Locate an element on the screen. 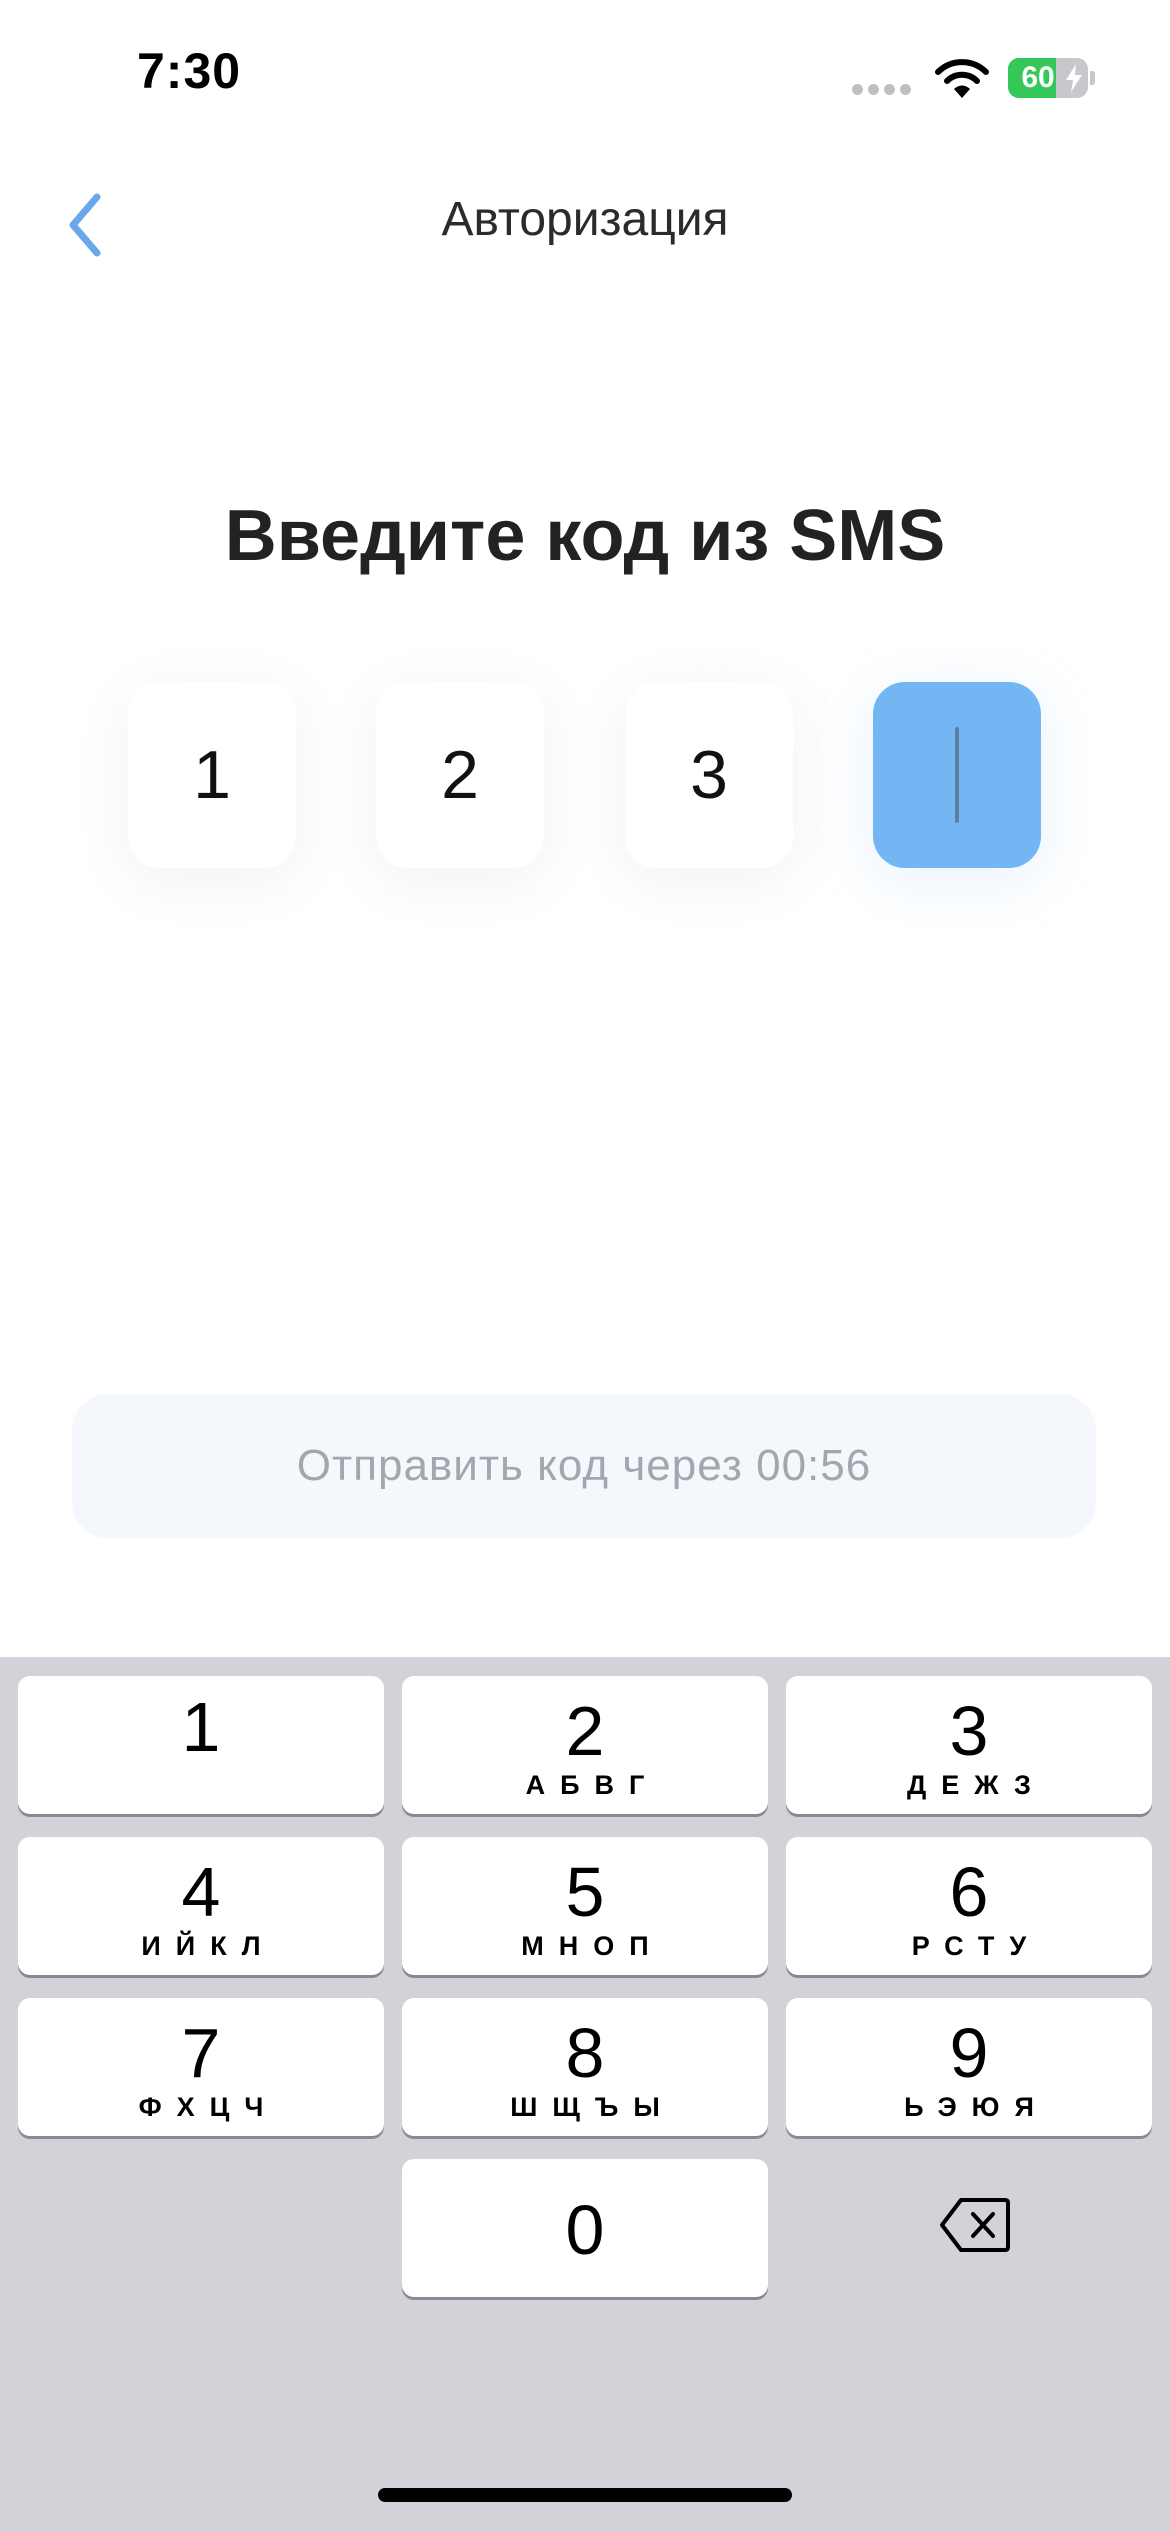 This screenshot has width=1170, height=2532. battery-cap is located at coordinates (1092, 78).